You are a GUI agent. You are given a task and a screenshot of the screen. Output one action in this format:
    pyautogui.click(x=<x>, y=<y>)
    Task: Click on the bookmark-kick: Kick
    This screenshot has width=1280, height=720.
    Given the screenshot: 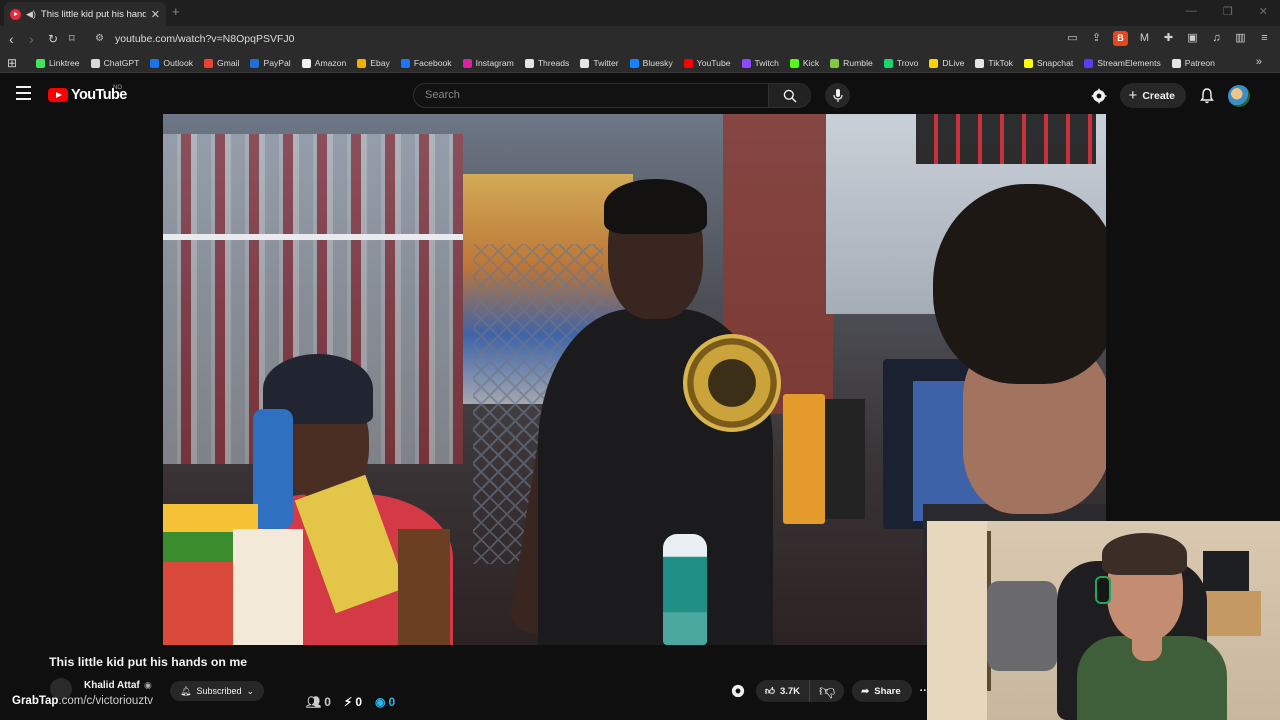 What is the action you would take?
    pyautogui.click(x=804, y=63)
    